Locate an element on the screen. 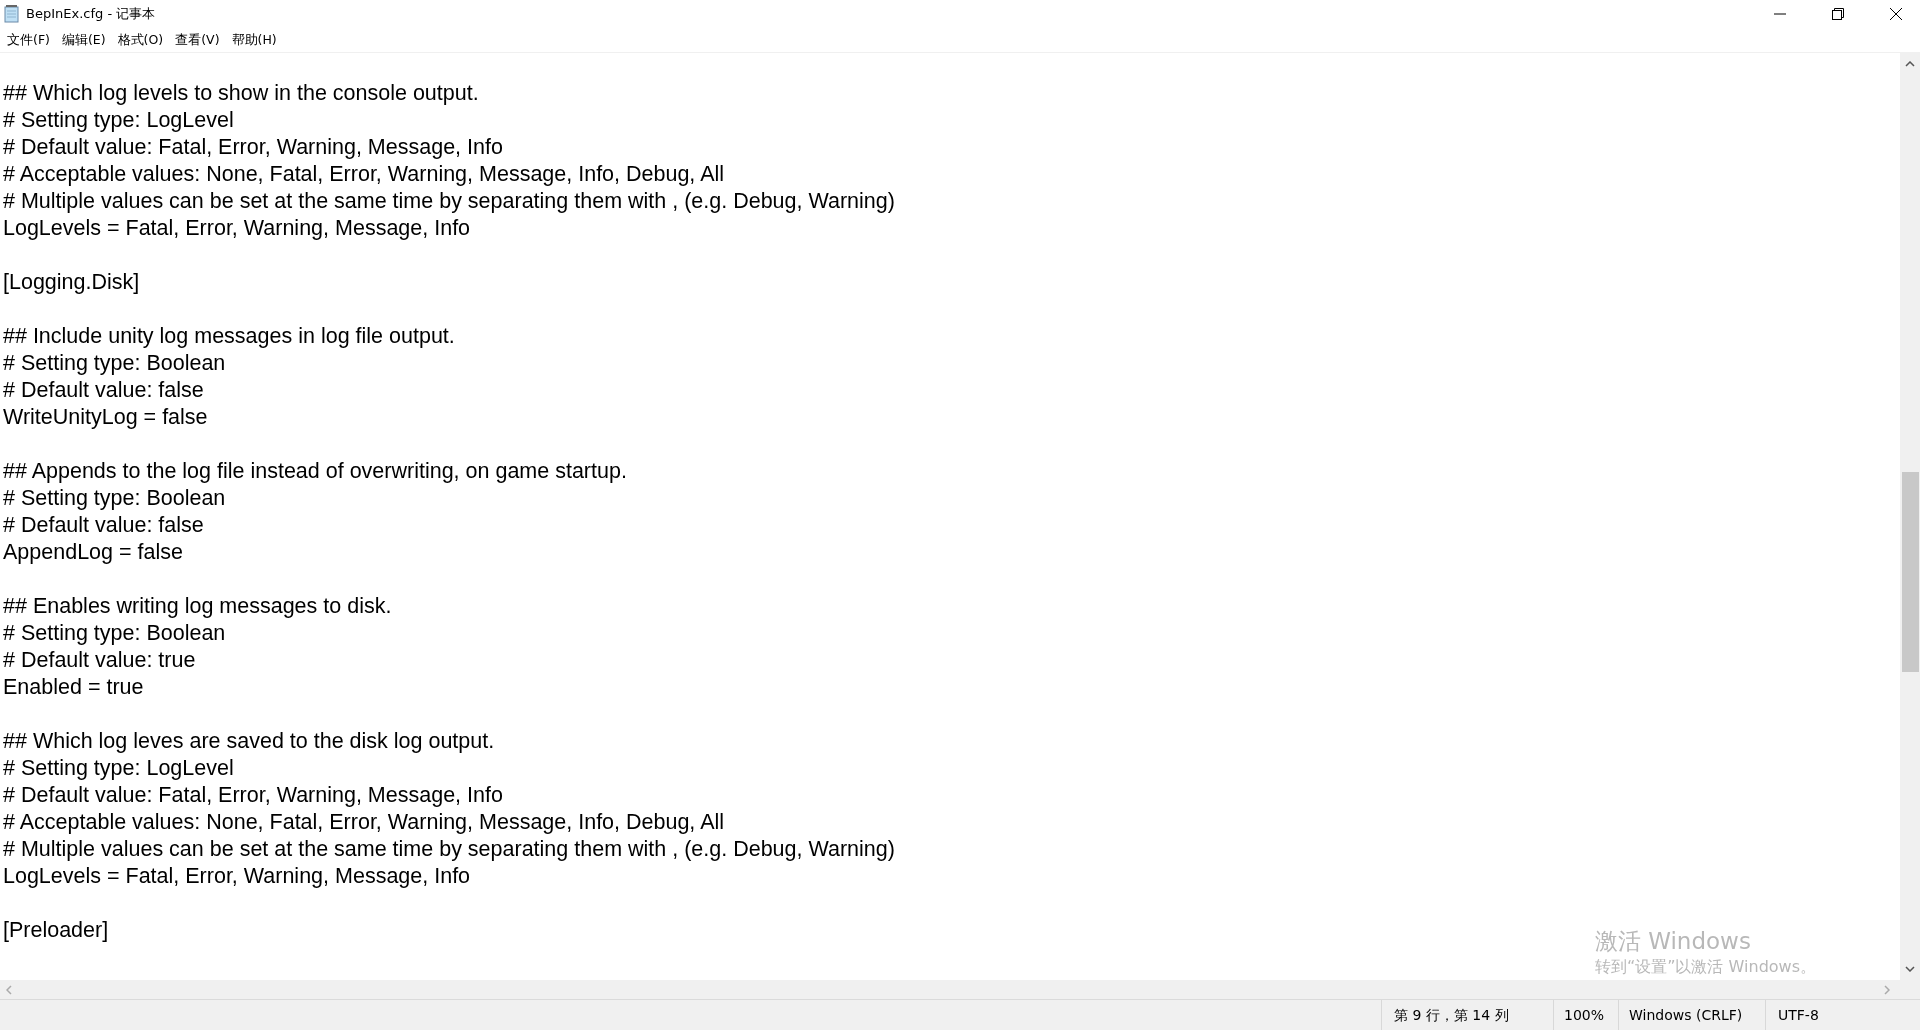  text-line: ## Enables writing log messages to disk. is located at coordinates (197, 606).